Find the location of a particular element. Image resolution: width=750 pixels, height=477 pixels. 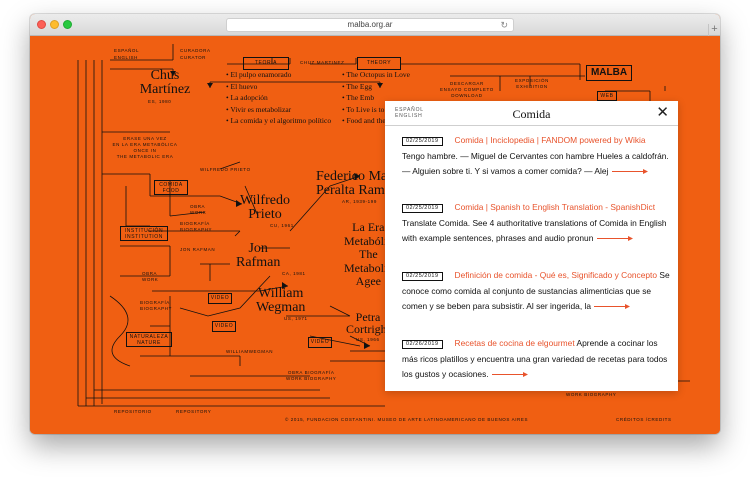

new-tab-button: + is located at coordinates (714, 30).